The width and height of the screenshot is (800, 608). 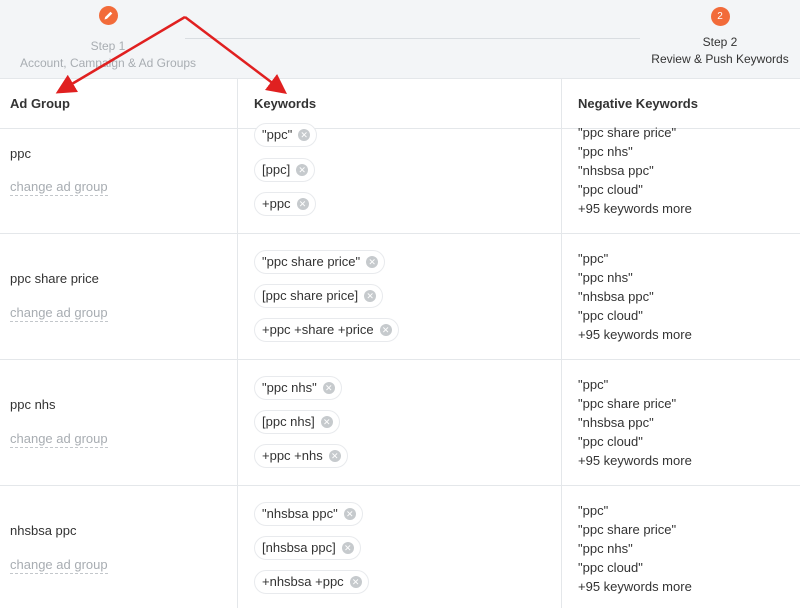 I want to click on keyword-text: +ppc +share +price, so click(x=318, y=329).